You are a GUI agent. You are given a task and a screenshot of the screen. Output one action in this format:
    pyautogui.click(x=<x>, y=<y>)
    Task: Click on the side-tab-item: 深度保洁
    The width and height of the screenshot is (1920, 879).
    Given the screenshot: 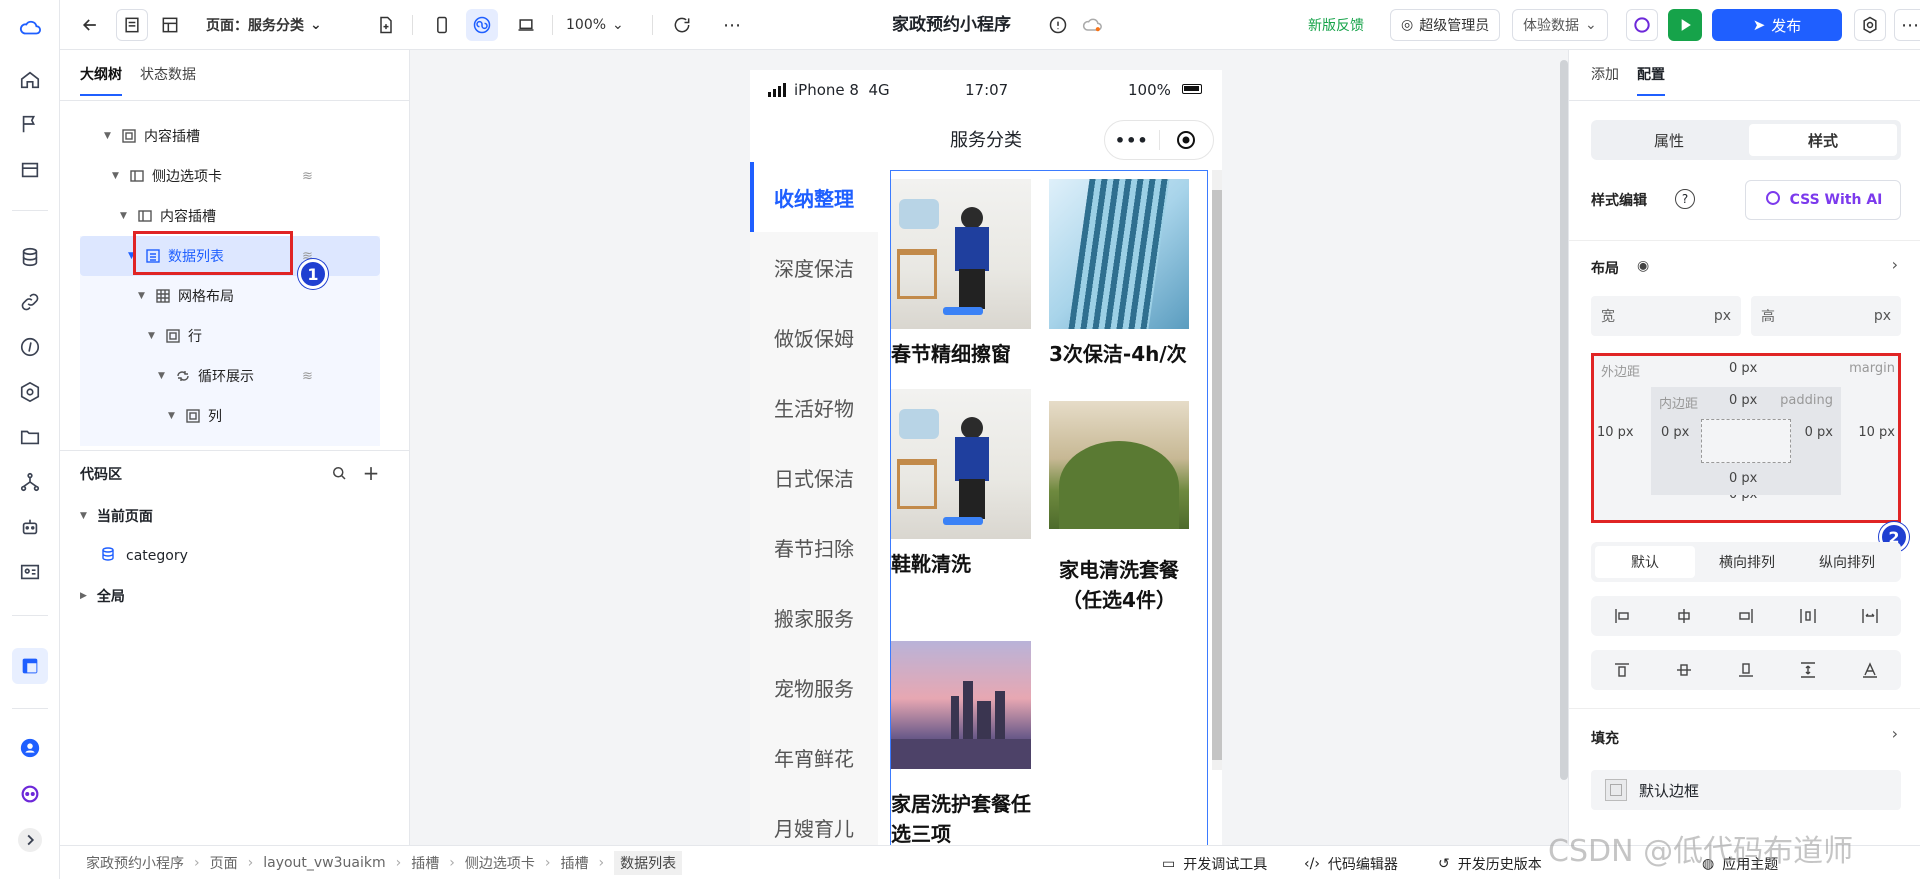 What is the action you would take?
    pyautogui.click(x=814, y=267)
    